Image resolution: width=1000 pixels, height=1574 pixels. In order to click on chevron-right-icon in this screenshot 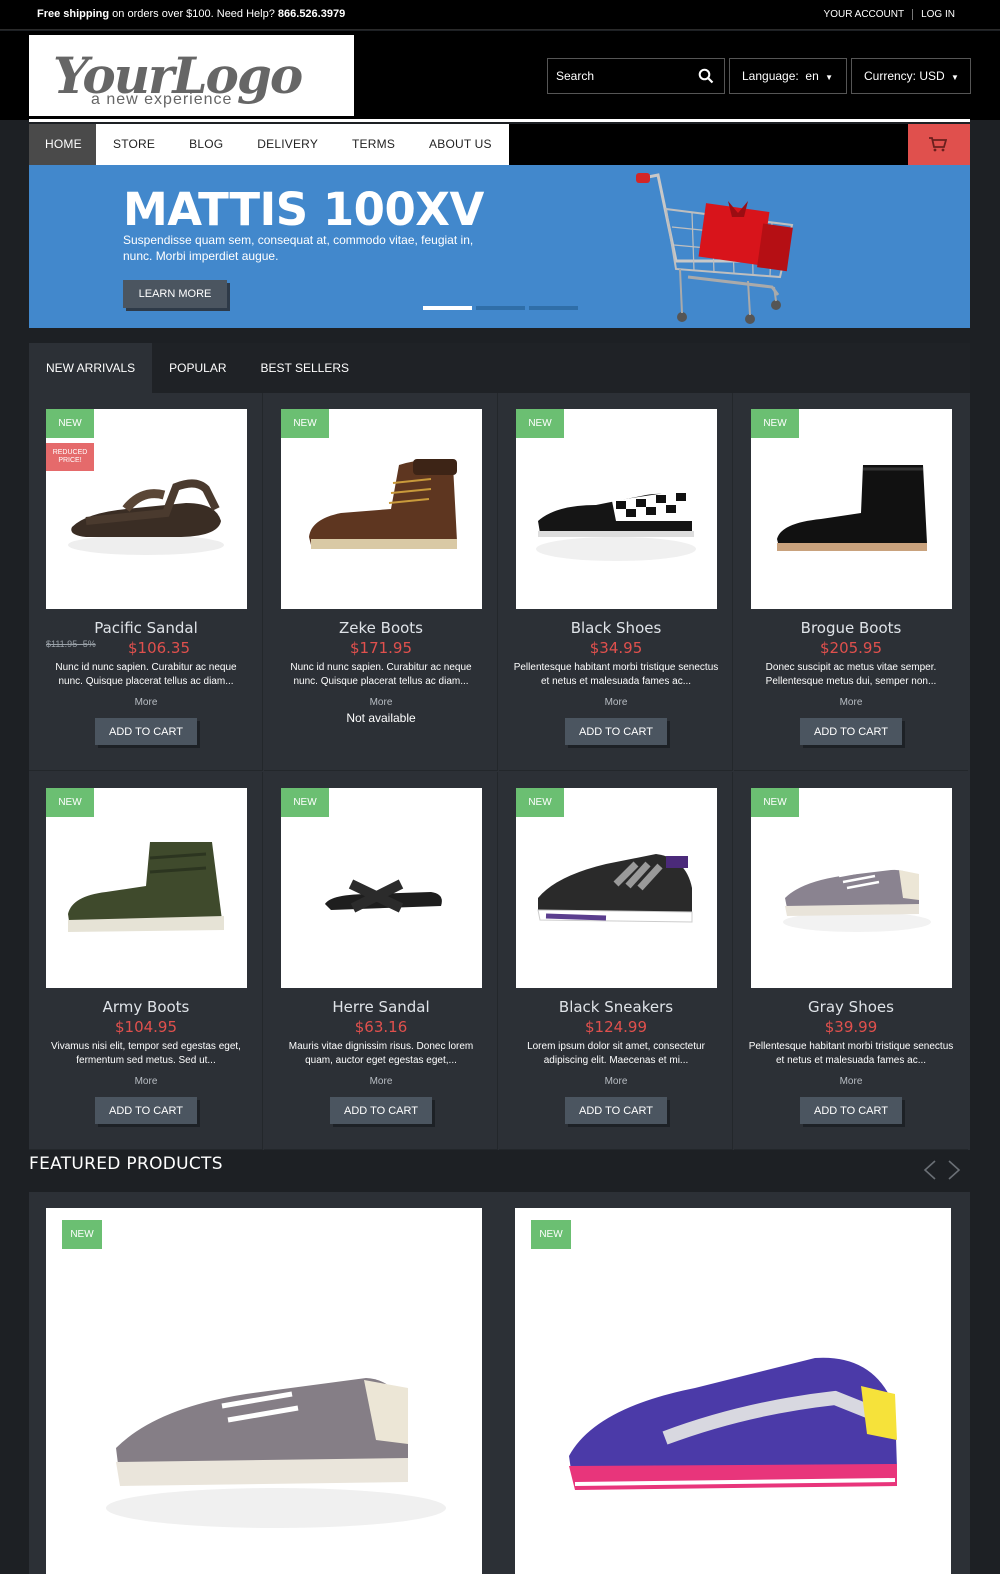, I will do `click(954, 1170)`.